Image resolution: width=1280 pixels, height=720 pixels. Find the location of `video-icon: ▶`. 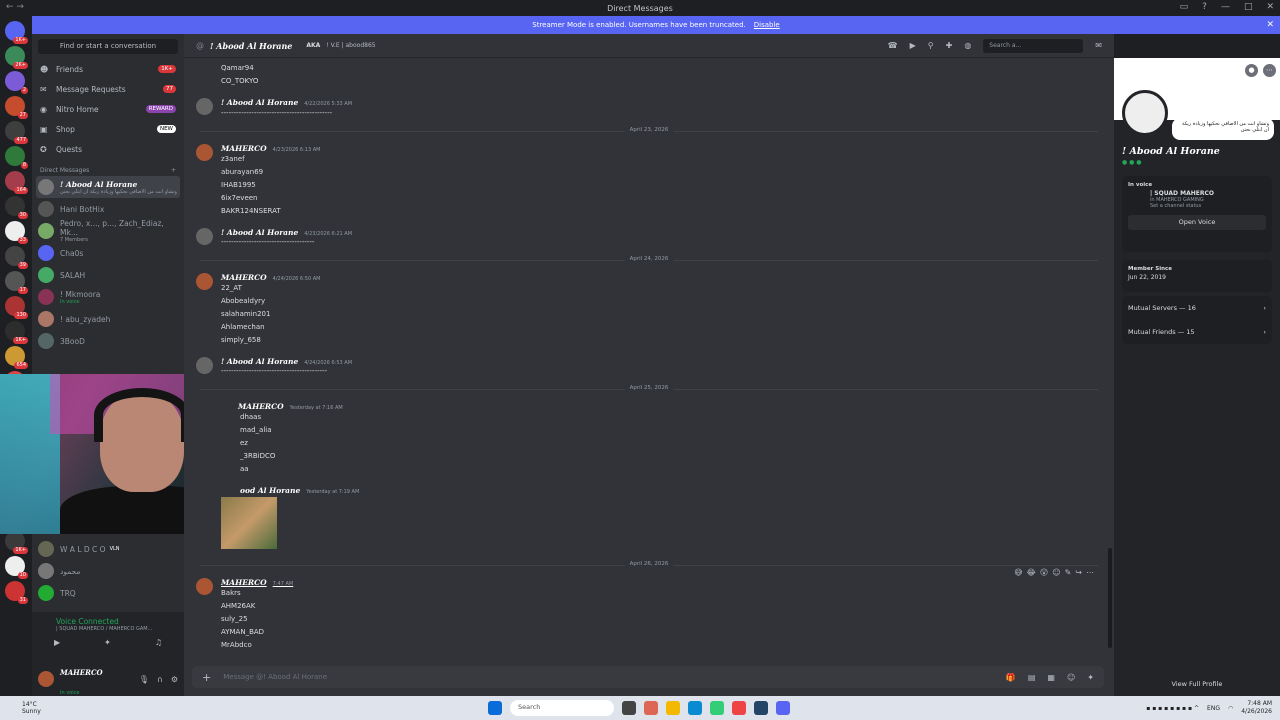

video-icon: ▶ is located at coordinates (913, 45).